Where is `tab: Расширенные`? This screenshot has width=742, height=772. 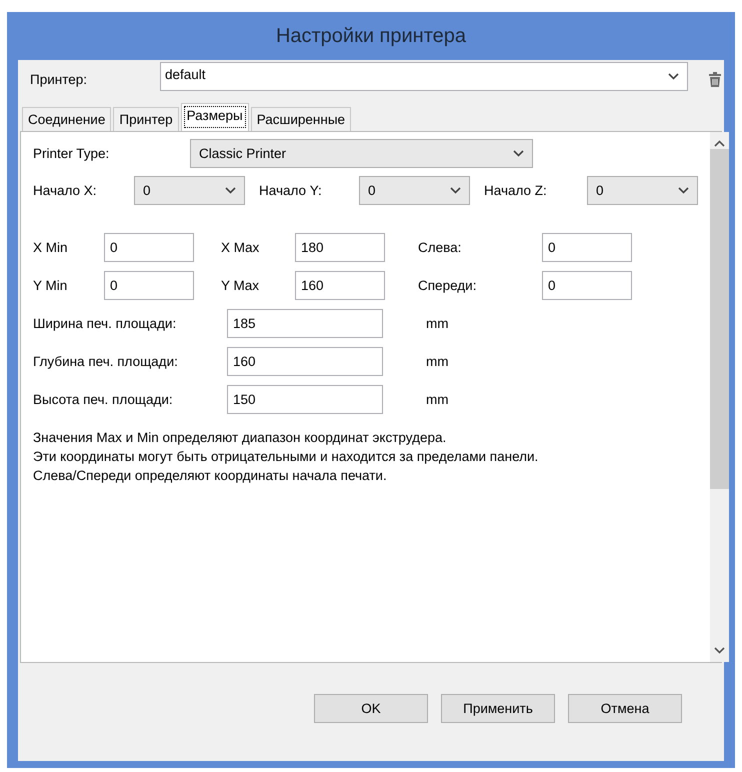 tab: Расширенные is located at coordinates (301, 119).